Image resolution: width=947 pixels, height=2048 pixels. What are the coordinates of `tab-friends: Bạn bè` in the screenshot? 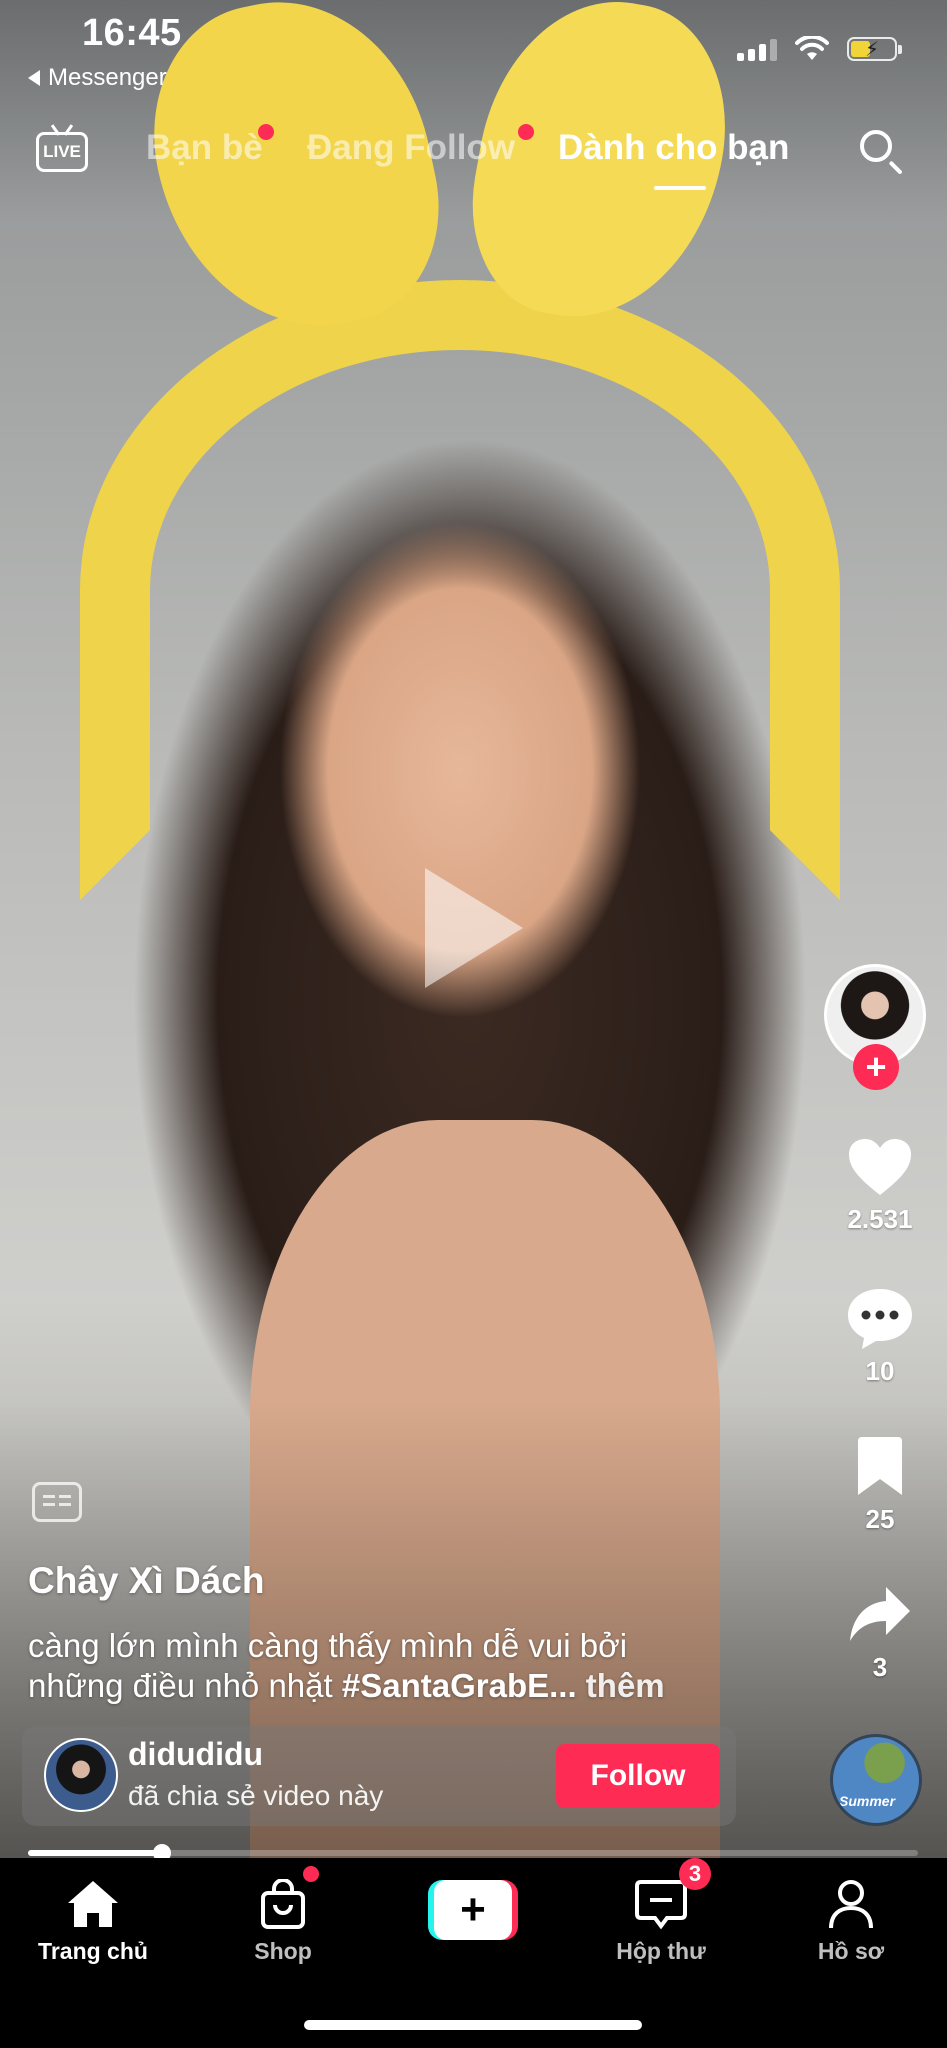 It's located at (204, 148).